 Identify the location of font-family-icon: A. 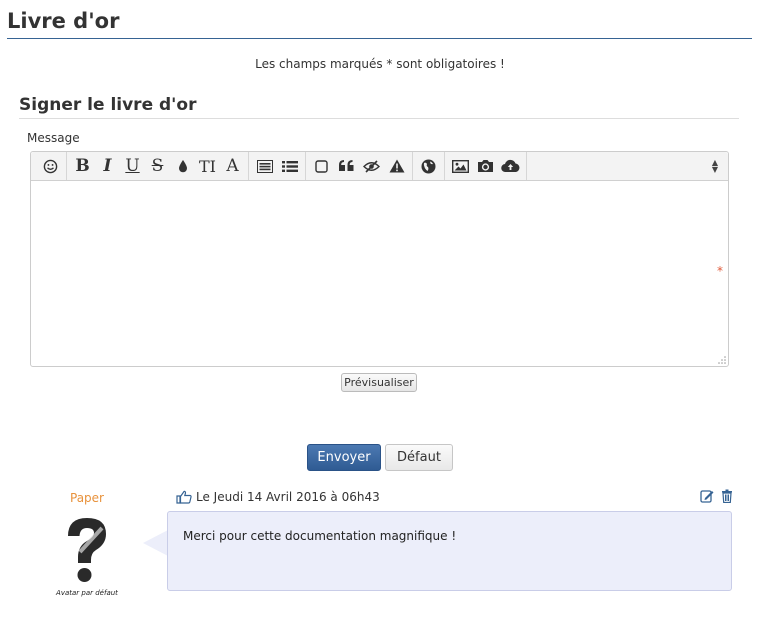
(232, 166).